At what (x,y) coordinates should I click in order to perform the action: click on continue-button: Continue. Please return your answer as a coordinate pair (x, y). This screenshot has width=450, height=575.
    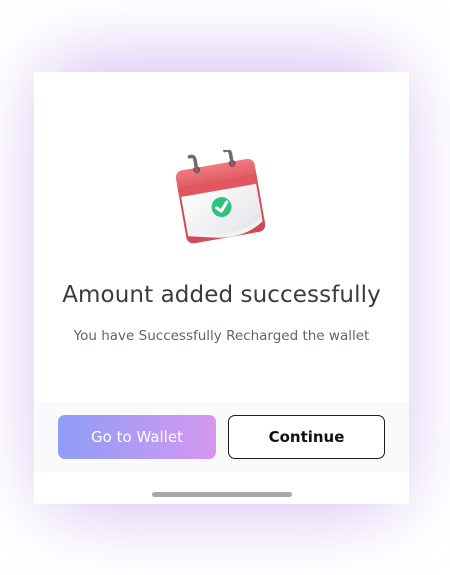
    Looking at the image, I should click on (306, 437).